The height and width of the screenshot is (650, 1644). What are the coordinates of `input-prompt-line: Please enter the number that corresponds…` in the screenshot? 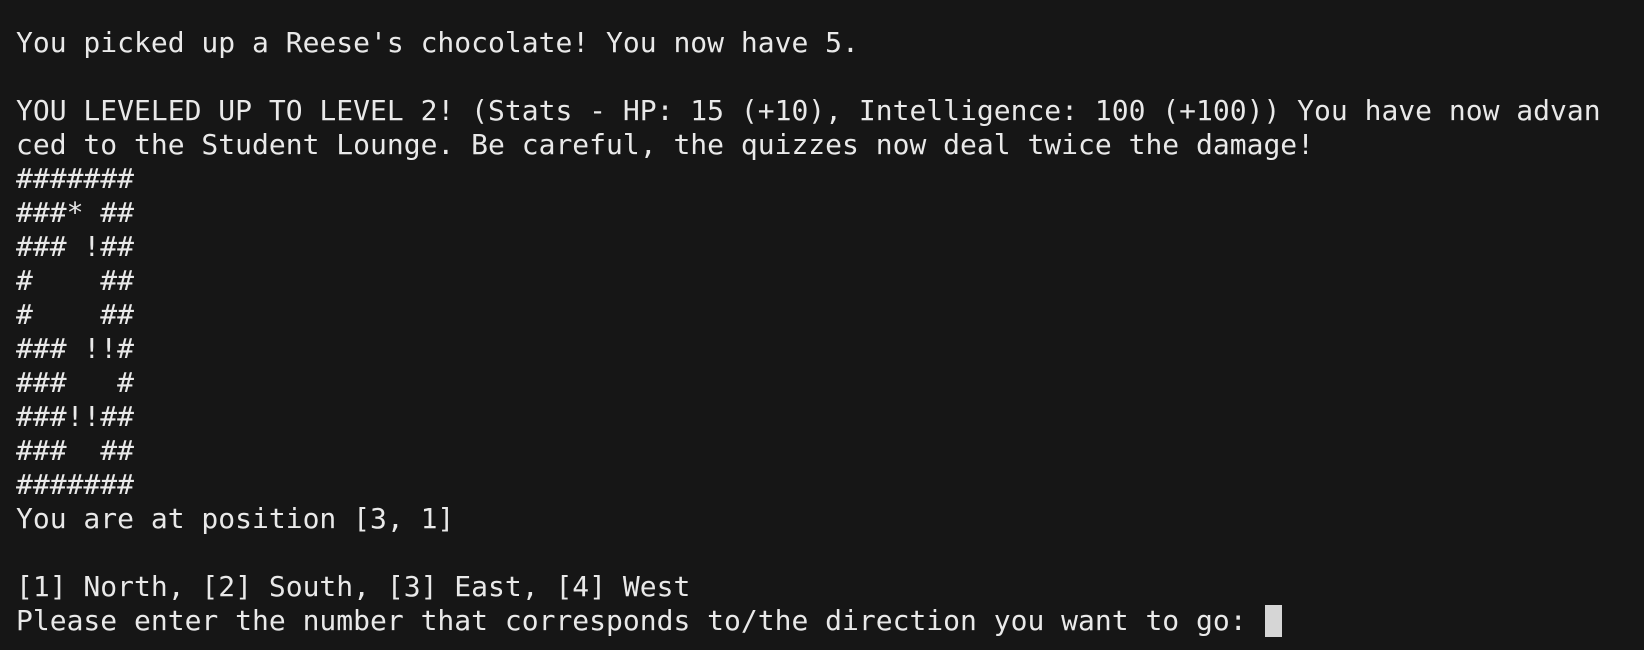 It's located at (830, 621).